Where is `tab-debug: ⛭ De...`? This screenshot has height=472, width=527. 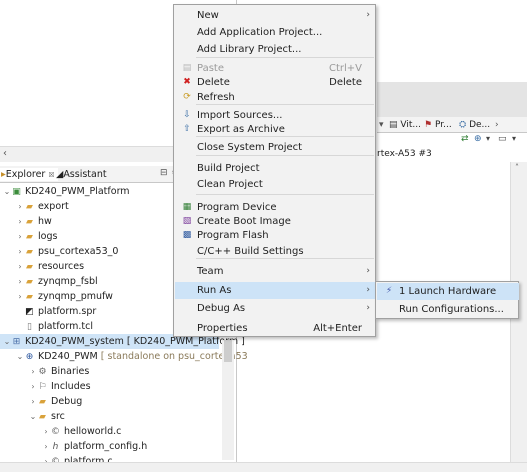
tab-debug: ⛭ De... is located at coordinates (474, 125).